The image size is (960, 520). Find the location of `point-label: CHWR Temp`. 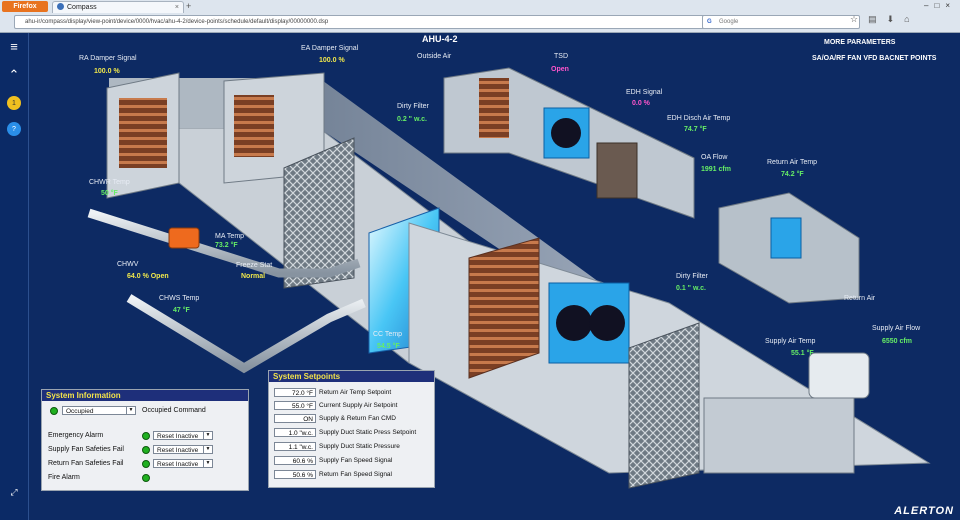

point-label: CHWR Temp is located at coordinates (109, 182).